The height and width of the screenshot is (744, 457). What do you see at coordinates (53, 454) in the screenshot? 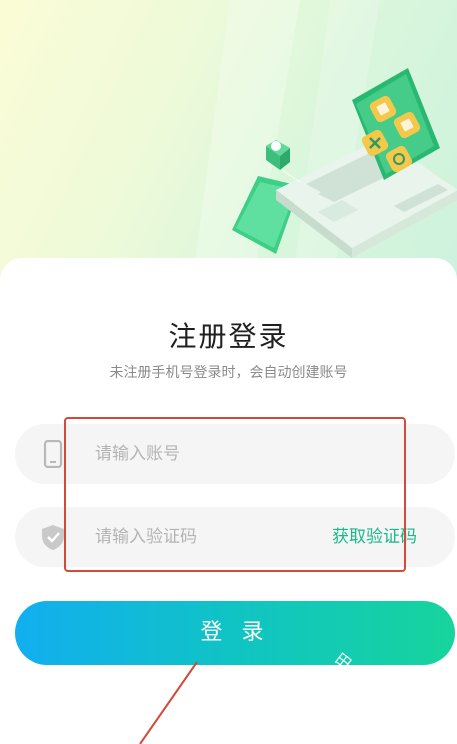
I see `phone-icon` at bounding box center [53, 454].